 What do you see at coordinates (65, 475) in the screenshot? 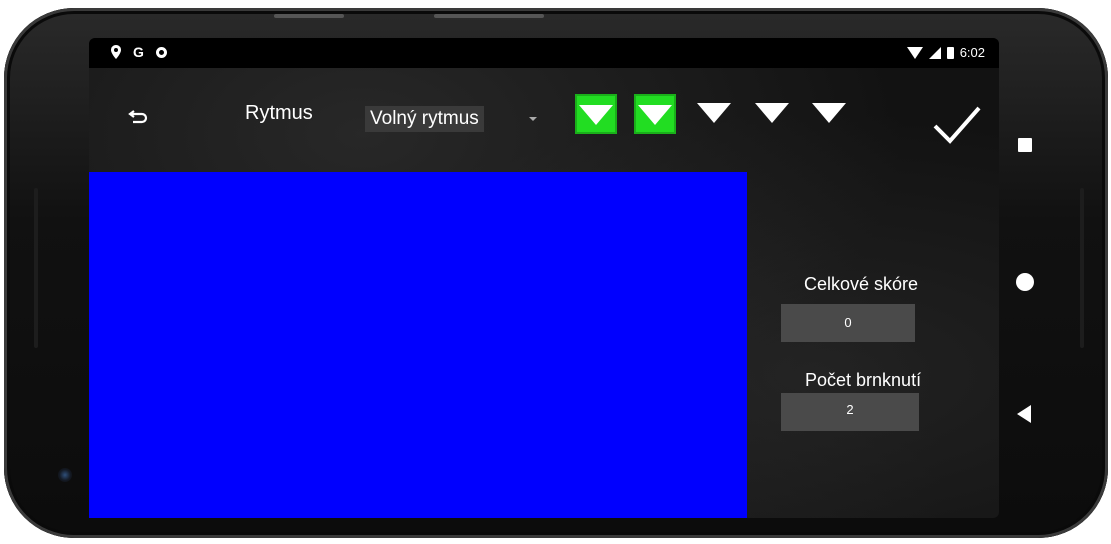
I see `front-camera` at bounding box center [65, 475].